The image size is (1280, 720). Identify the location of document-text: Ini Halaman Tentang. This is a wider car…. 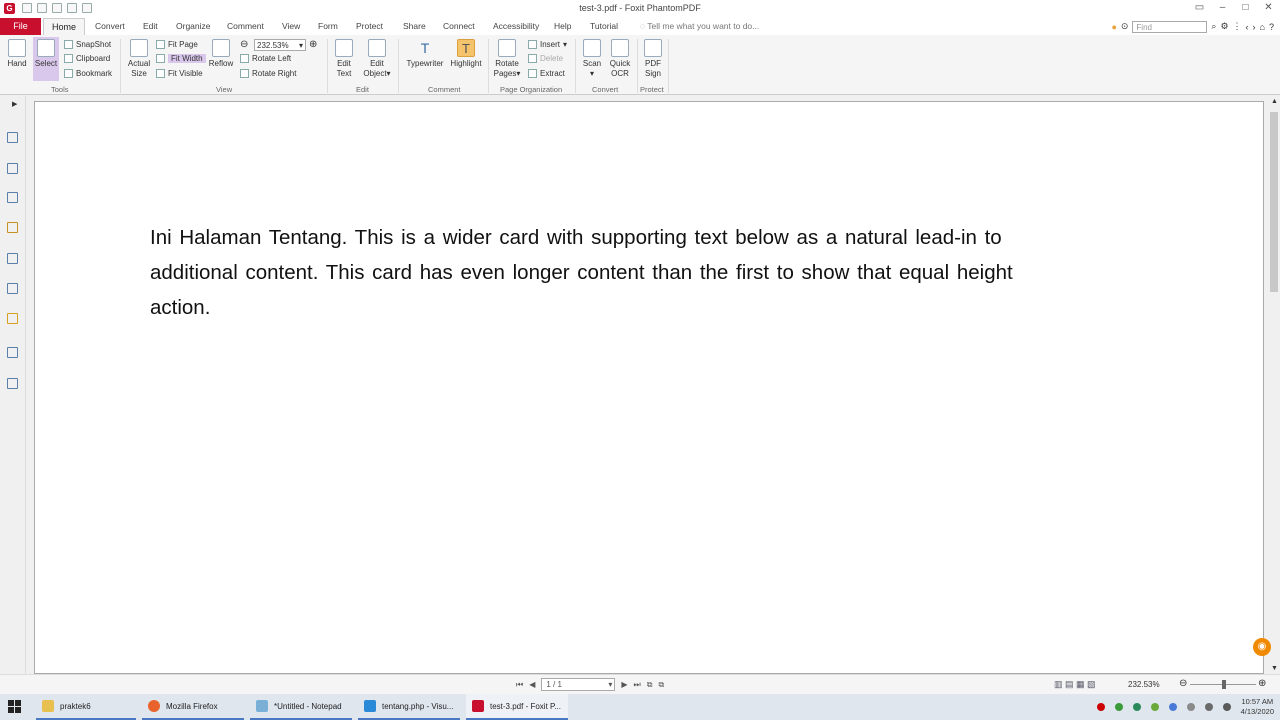
(590, 272).